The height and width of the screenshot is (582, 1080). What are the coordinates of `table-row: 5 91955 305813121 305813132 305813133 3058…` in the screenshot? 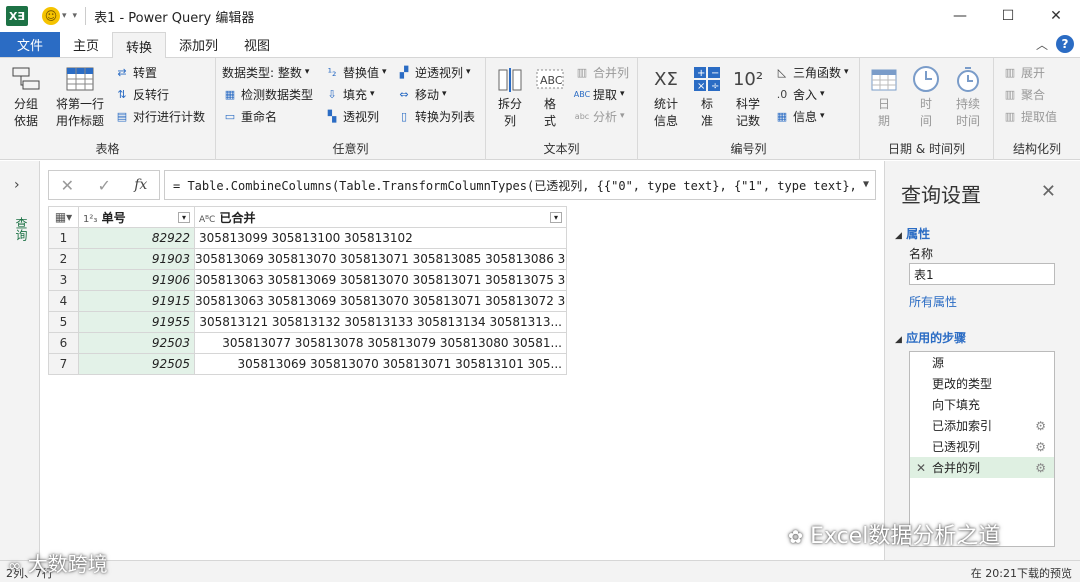 It's located at (307, 322).